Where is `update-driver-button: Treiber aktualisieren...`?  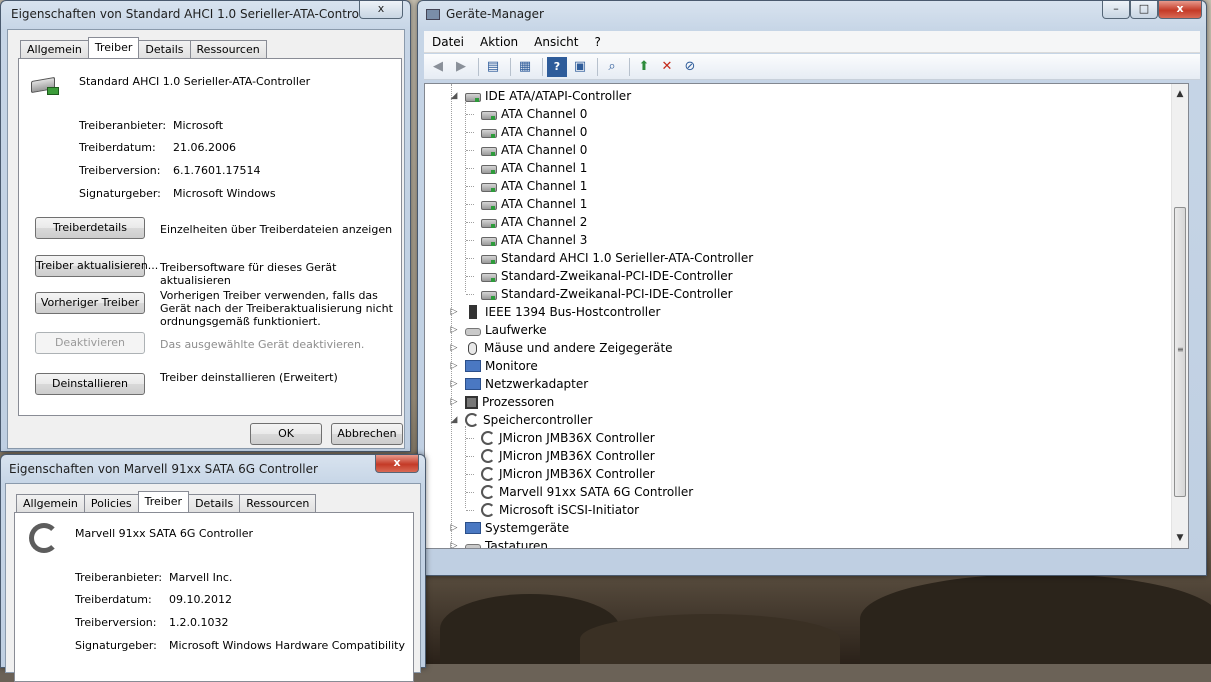
update-driver-button: Treiber aktualisieren... is located at coordinates (96, 266).